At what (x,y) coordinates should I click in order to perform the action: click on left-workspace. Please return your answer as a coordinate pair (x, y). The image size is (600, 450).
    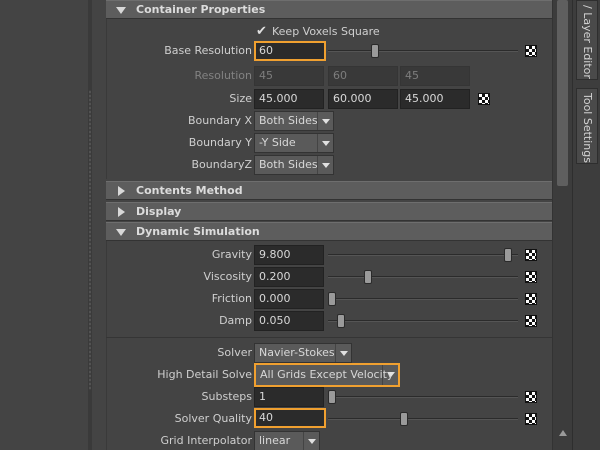
    Looking at the image, I should click on (44, 225).